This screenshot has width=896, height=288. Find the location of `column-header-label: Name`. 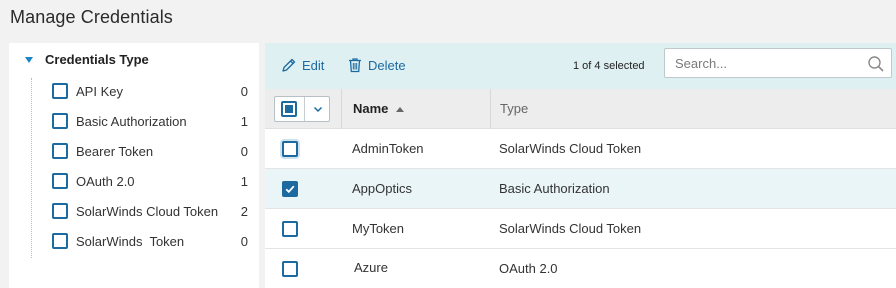

column-header-label: Name is located at coordinates (371, 108).